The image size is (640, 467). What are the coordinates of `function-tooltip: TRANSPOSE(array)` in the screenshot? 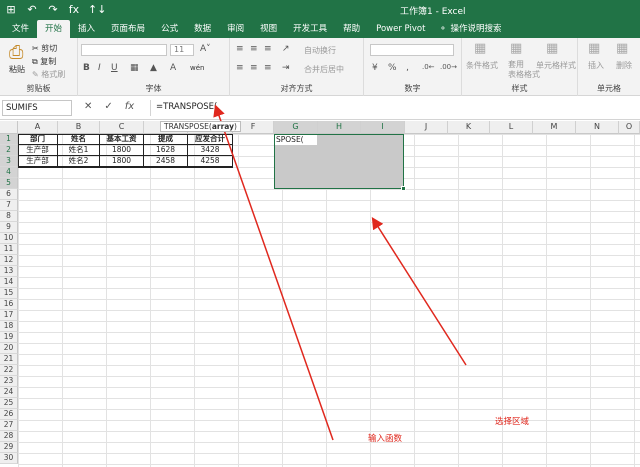 It's located at (200, 126).